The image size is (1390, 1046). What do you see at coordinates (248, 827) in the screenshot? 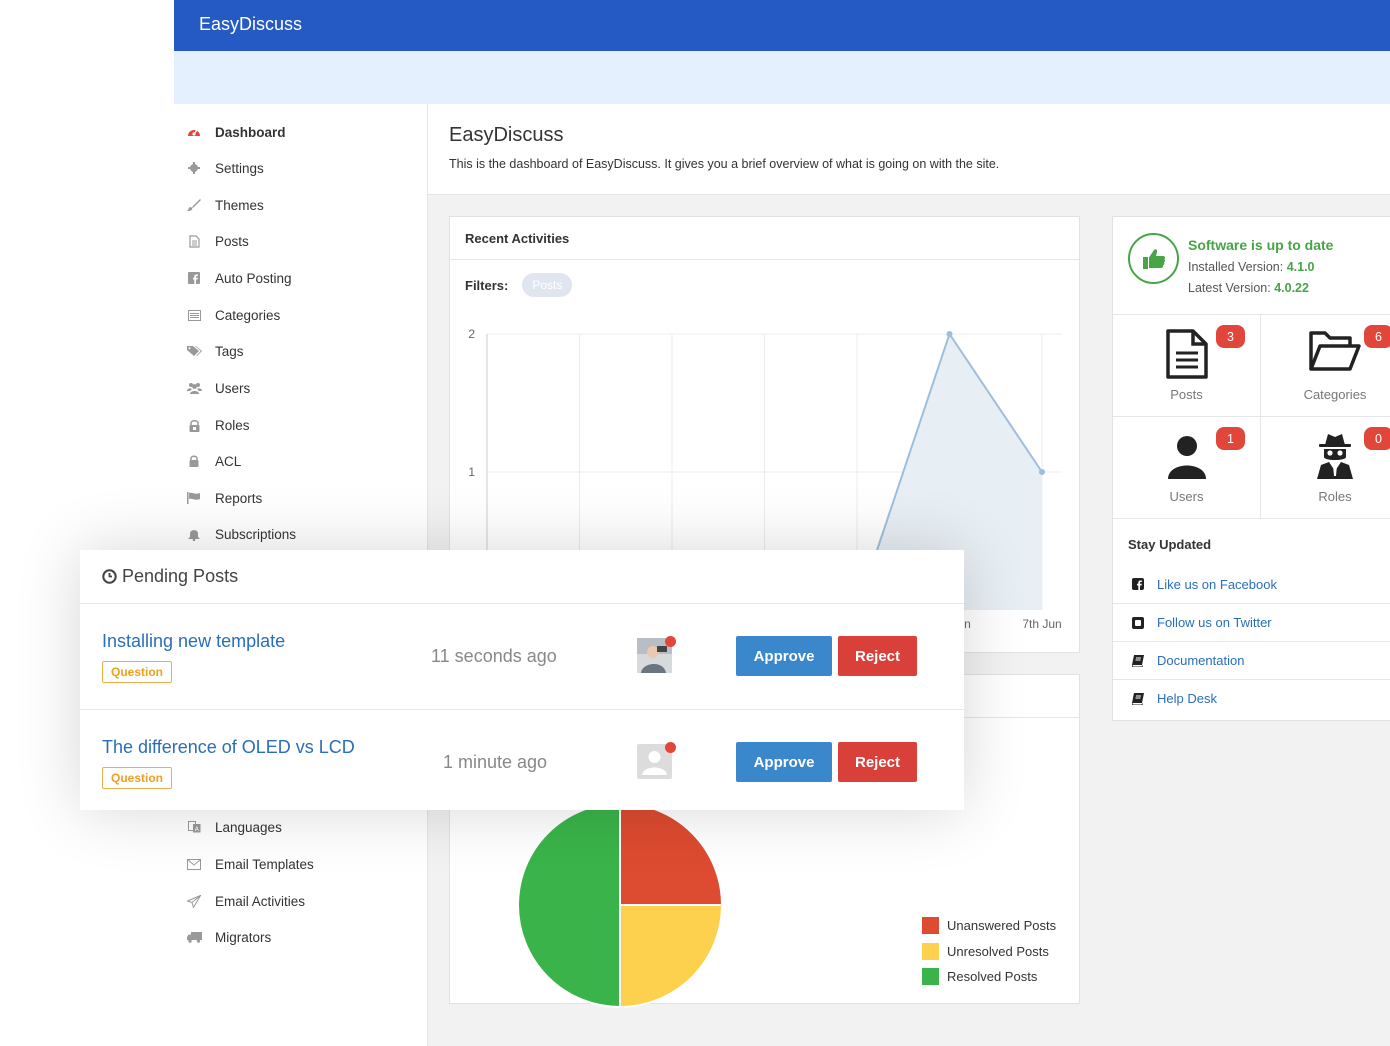
I see `sidebar-item-label: Languages` at bounding box center [248, 827].